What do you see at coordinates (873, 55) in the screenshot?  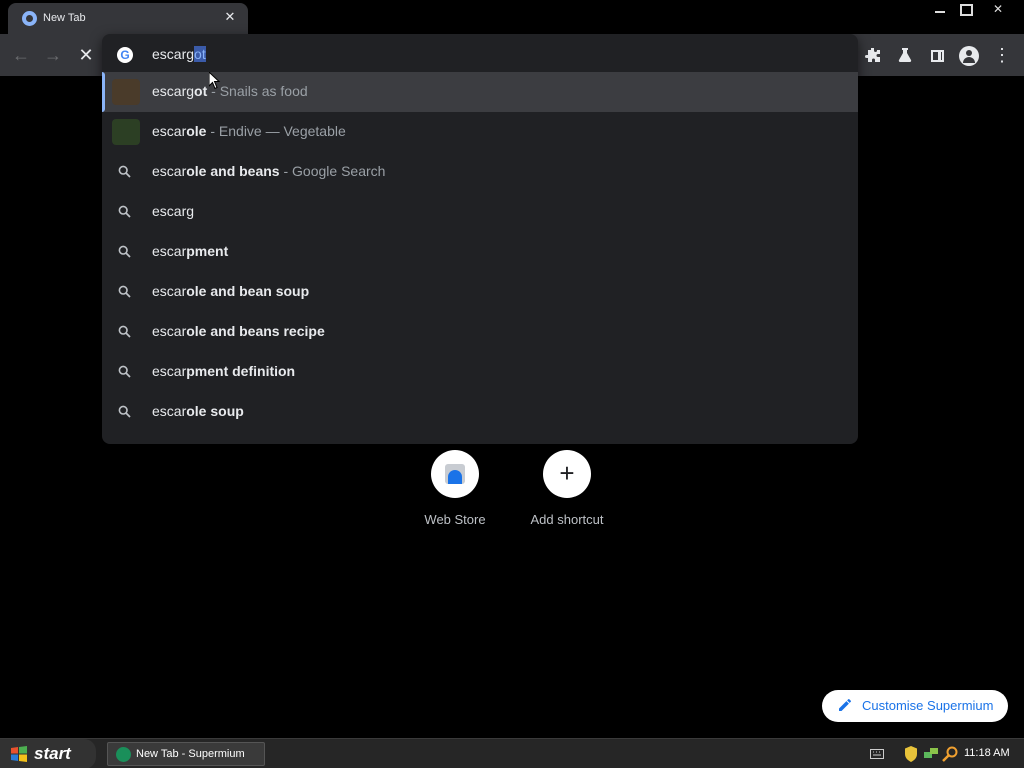 I see `extensions-puzzle-icon` at bounding box center [873, 55].